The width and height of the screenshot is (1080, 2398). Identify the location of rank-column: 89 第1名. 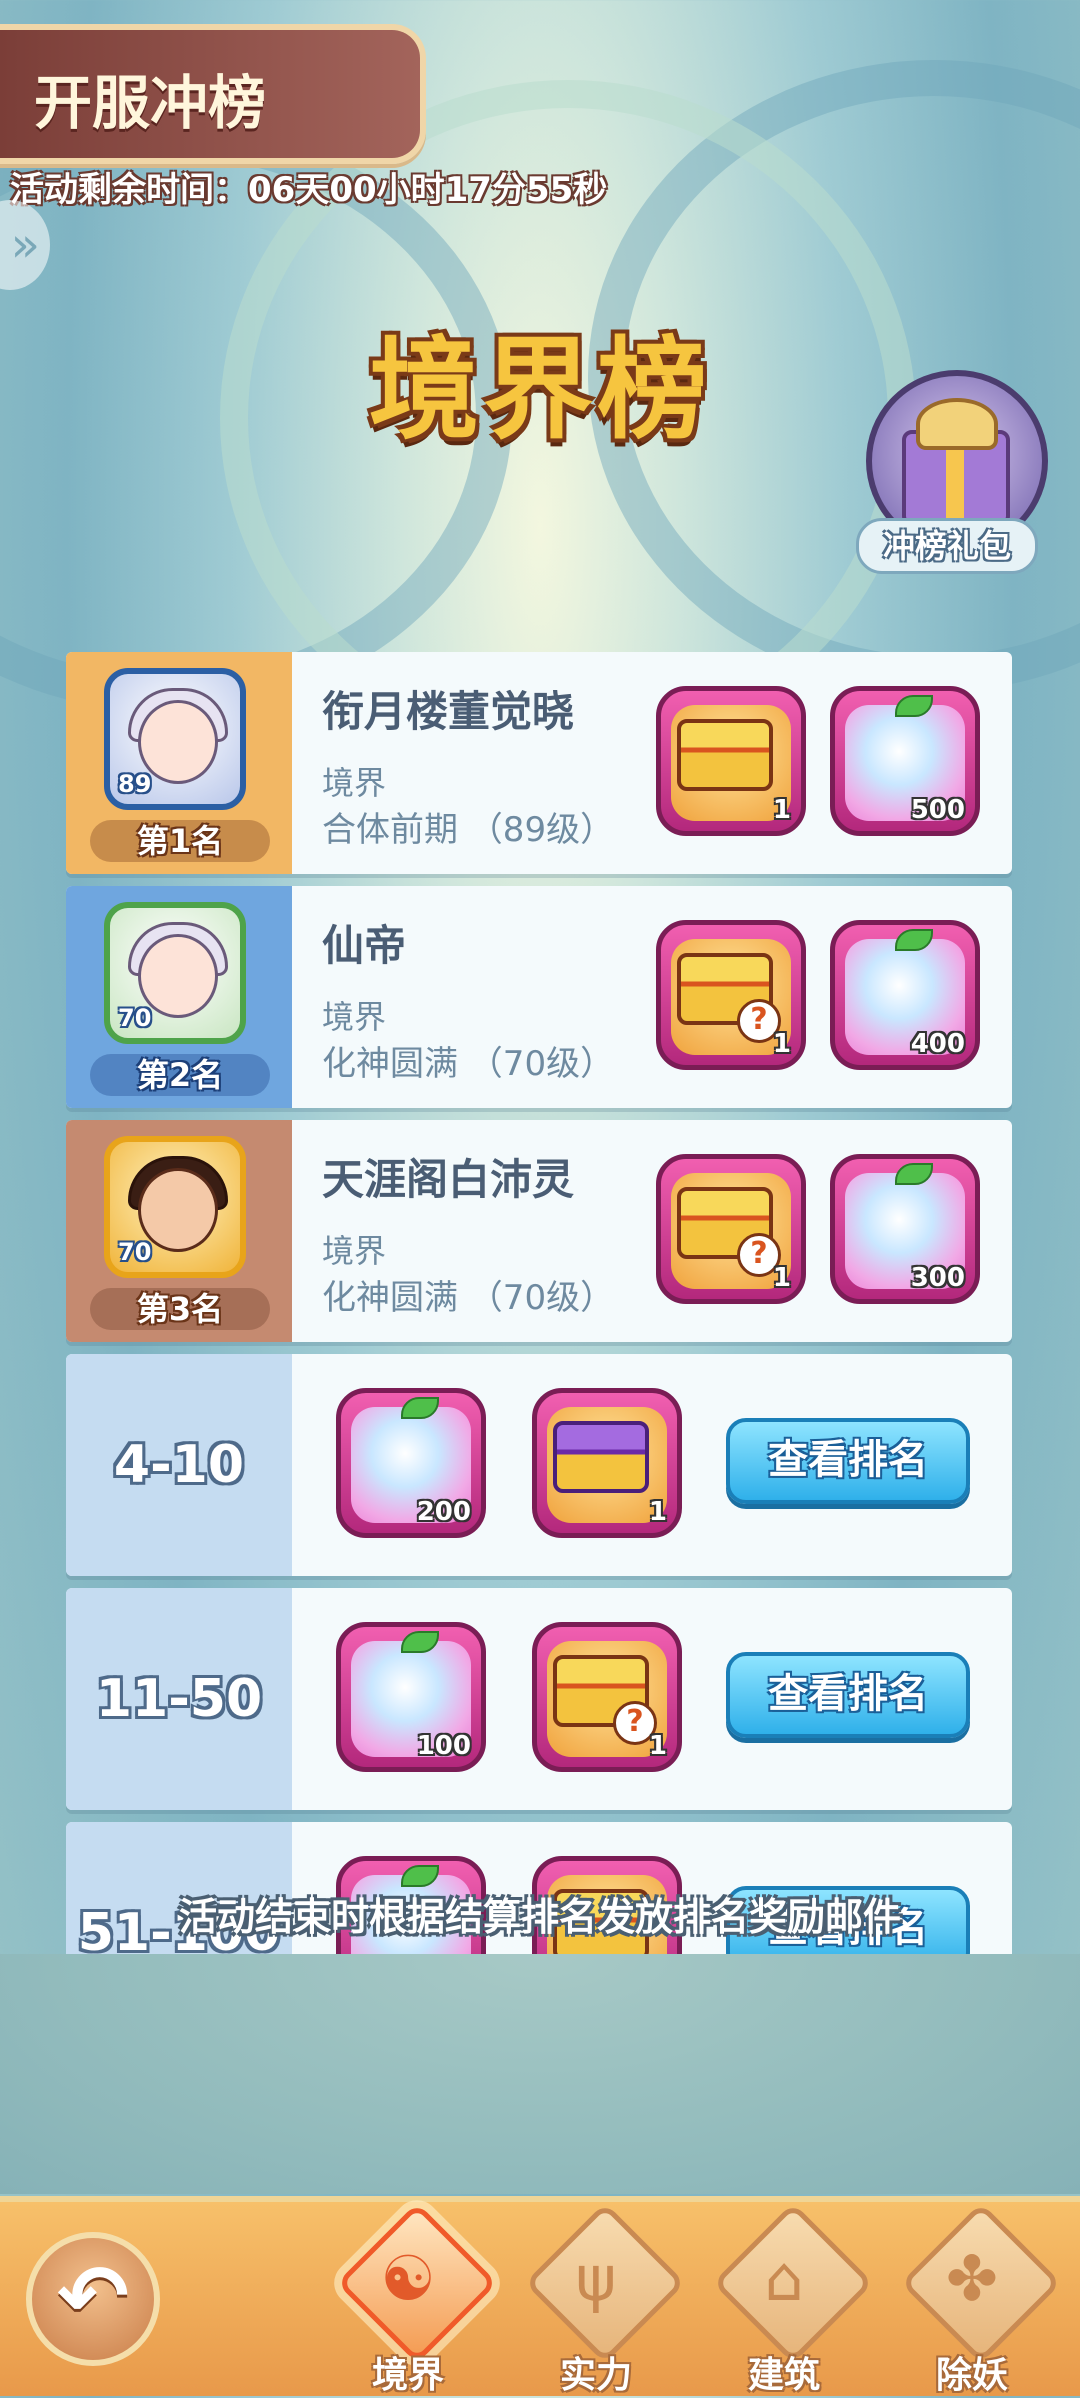
(179, 763).